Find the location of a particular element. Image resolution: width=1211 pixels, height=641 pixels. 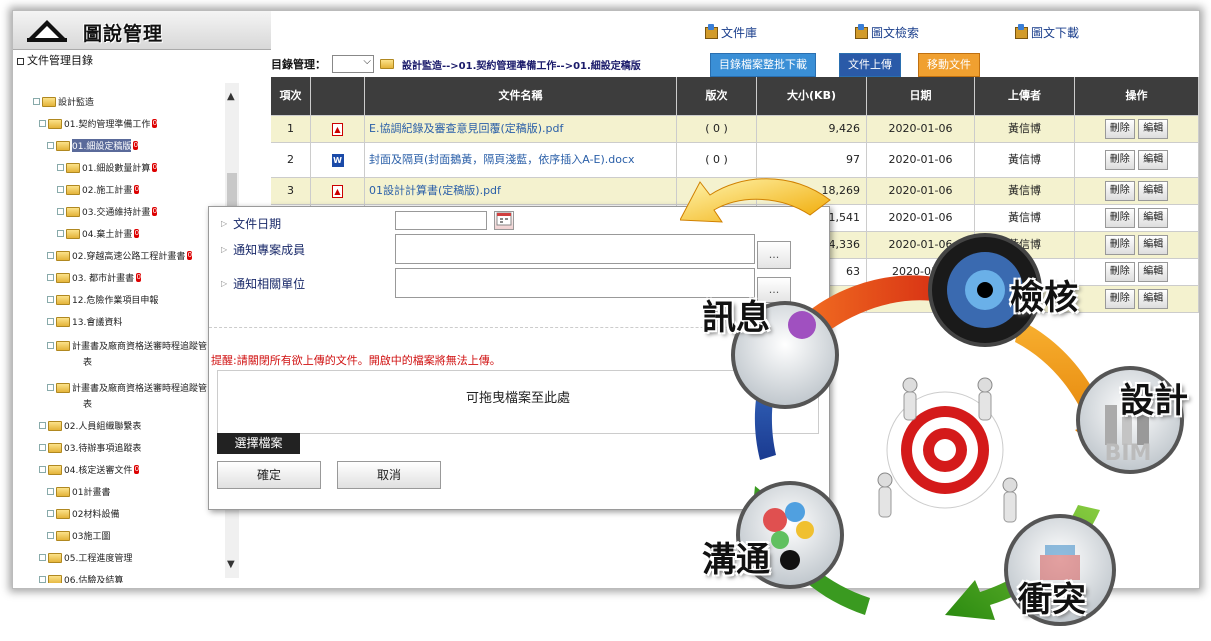

tree-item: 03.交通維持計畫 0 is located at coordinates (107, 211).